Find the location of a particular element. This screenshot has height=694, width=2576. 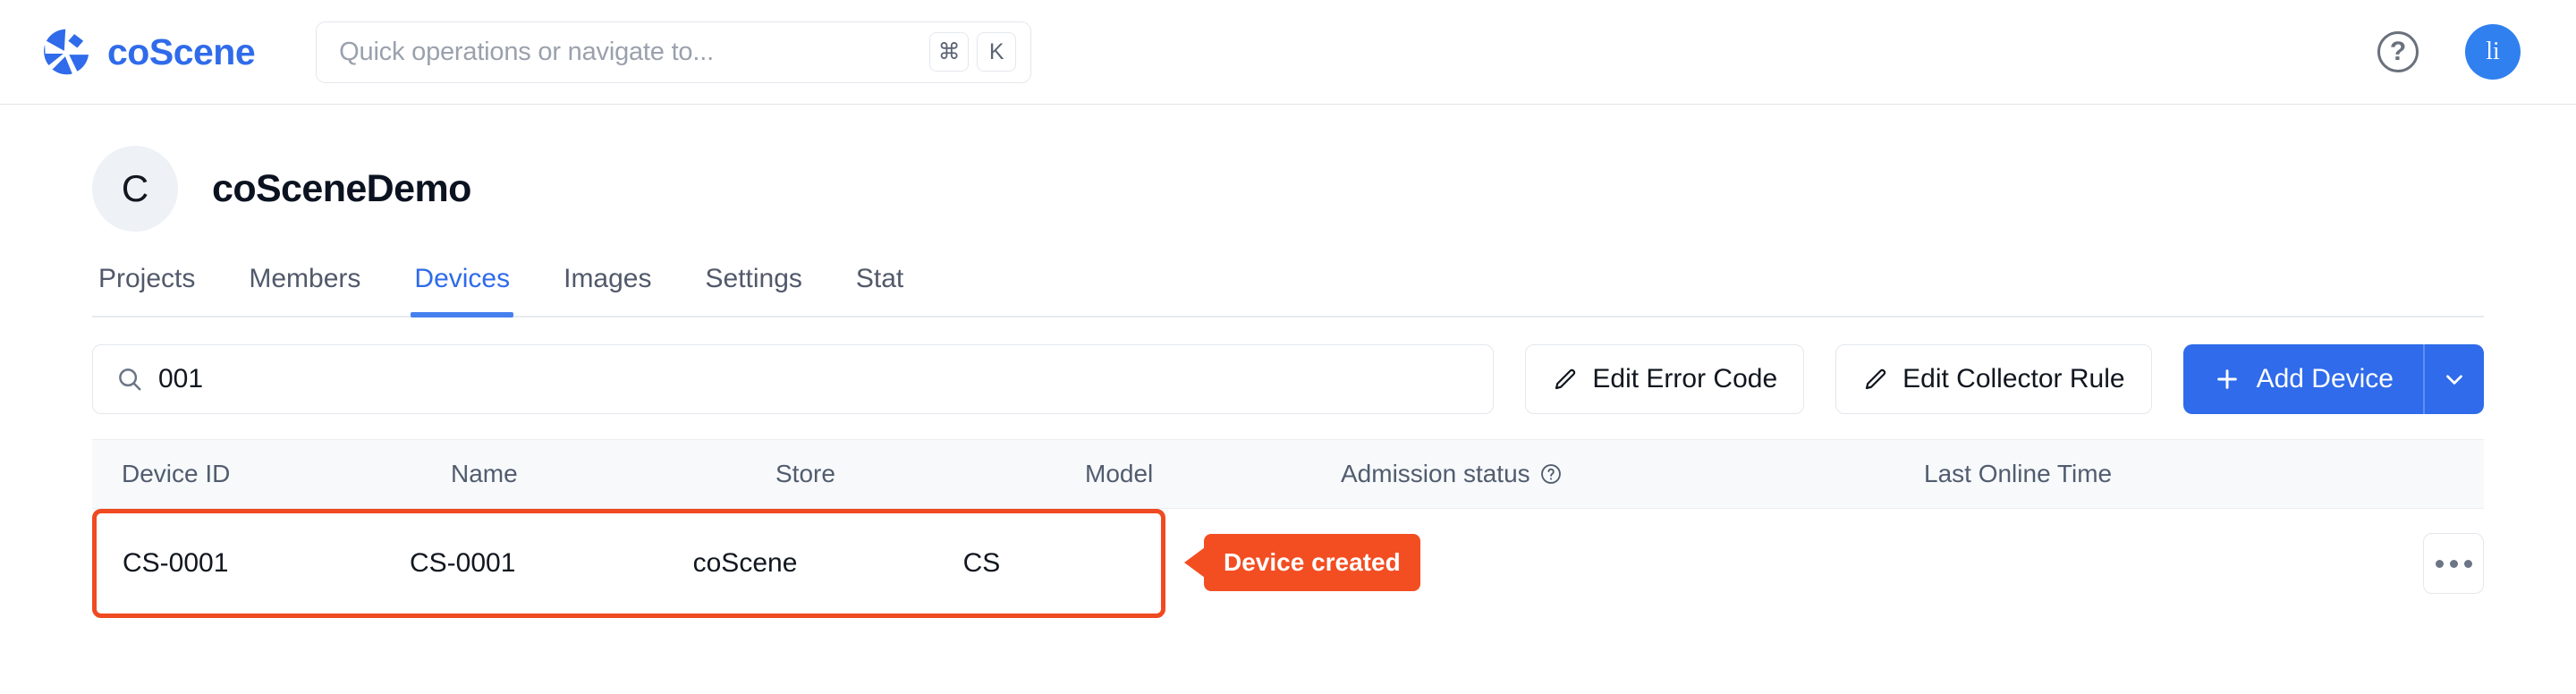

top-bar-actions: ? li is located at coordinates (2449, 52).